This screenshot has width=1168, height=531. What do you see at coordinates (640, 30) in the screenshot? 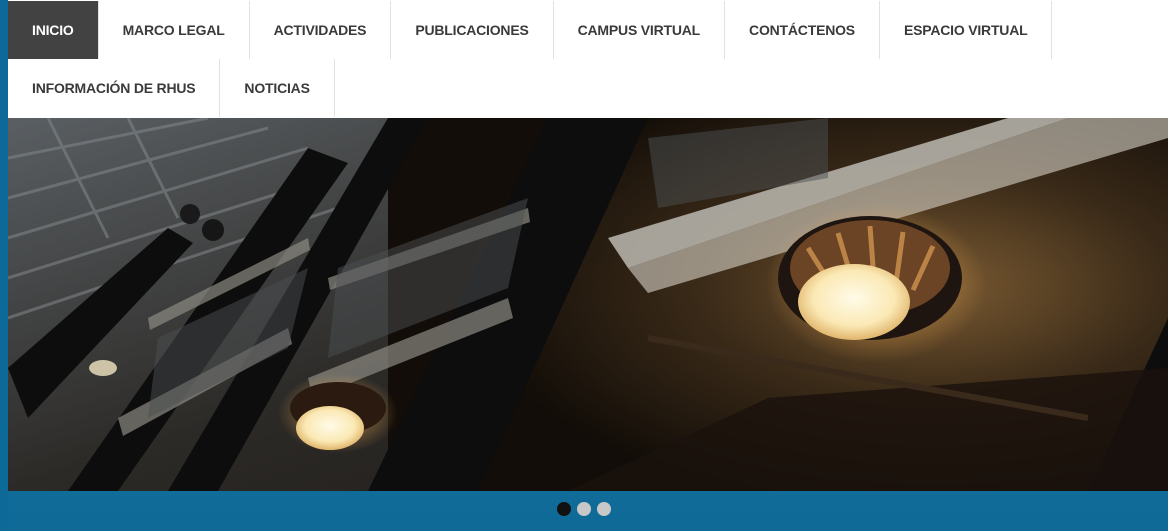
I see `nav-item-campus-virtual: CAMPUS VIRTUAL` at bounding box center [640, 30].